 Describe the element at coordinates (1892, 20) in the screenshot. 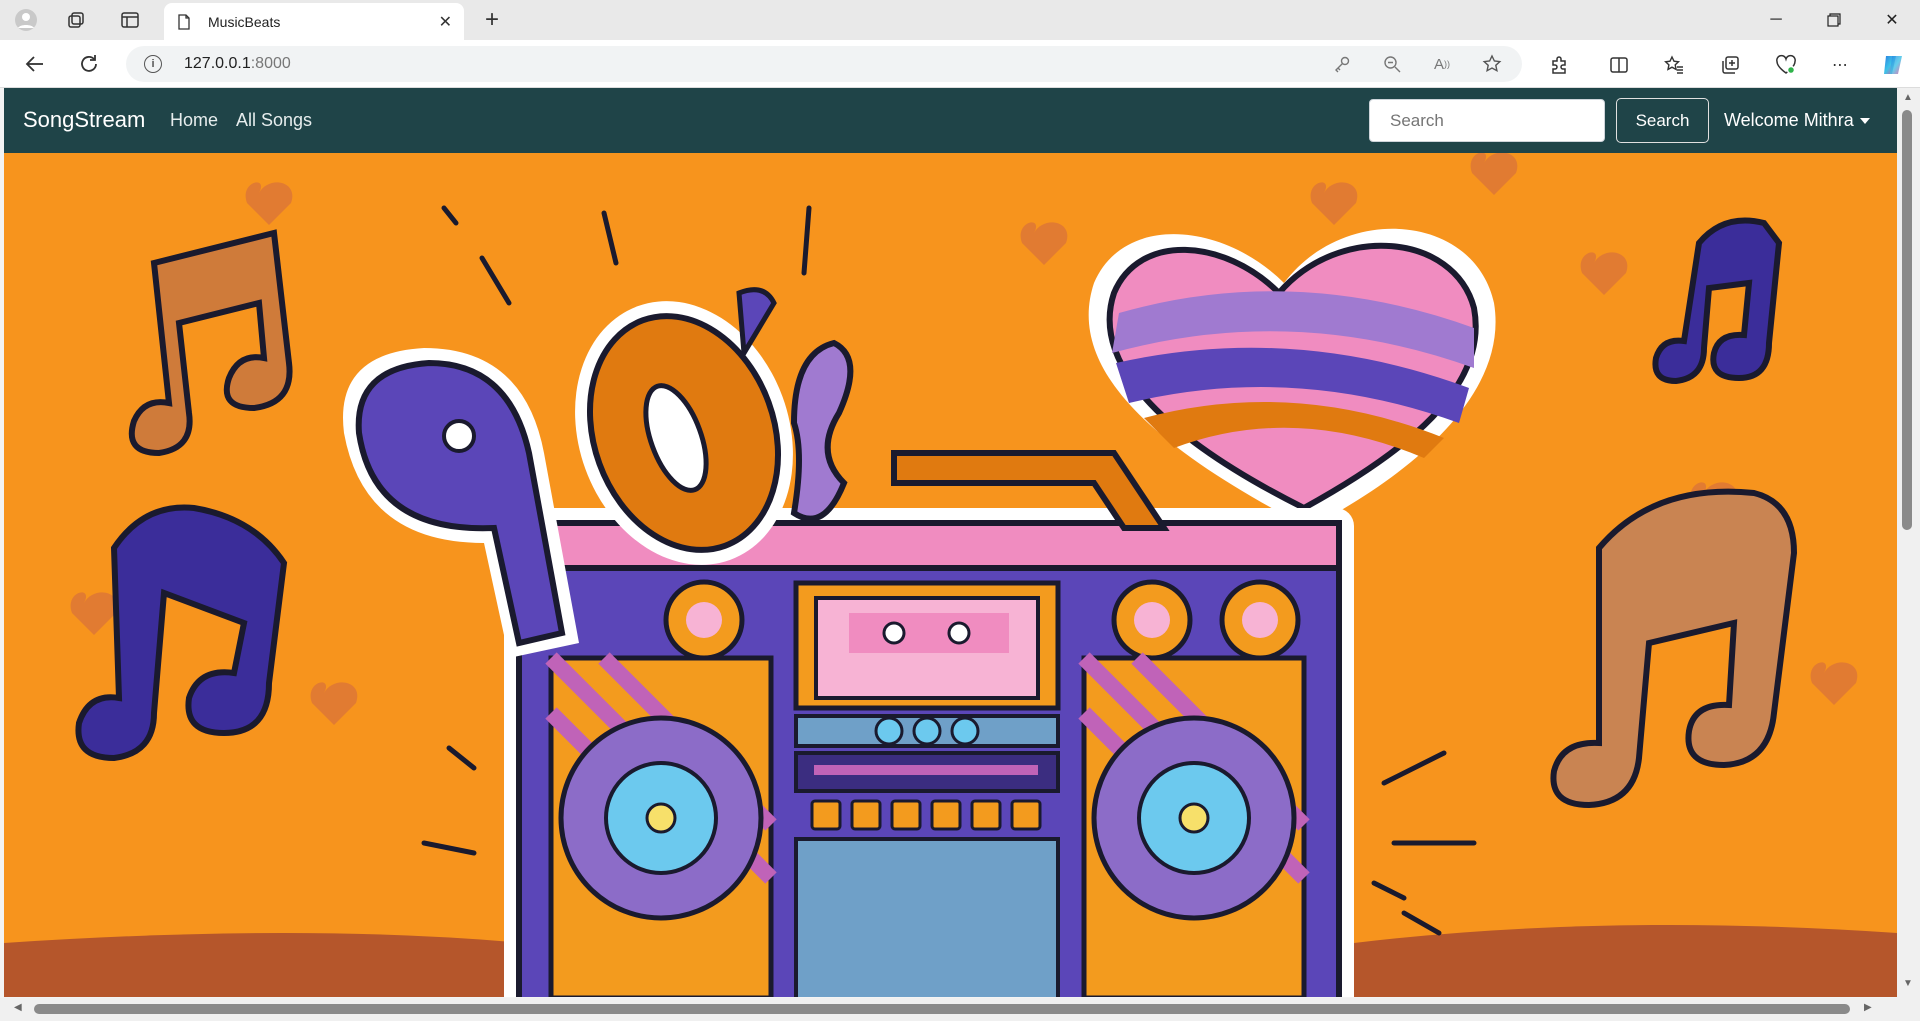

I see `close-window-button: ✕` at that location.